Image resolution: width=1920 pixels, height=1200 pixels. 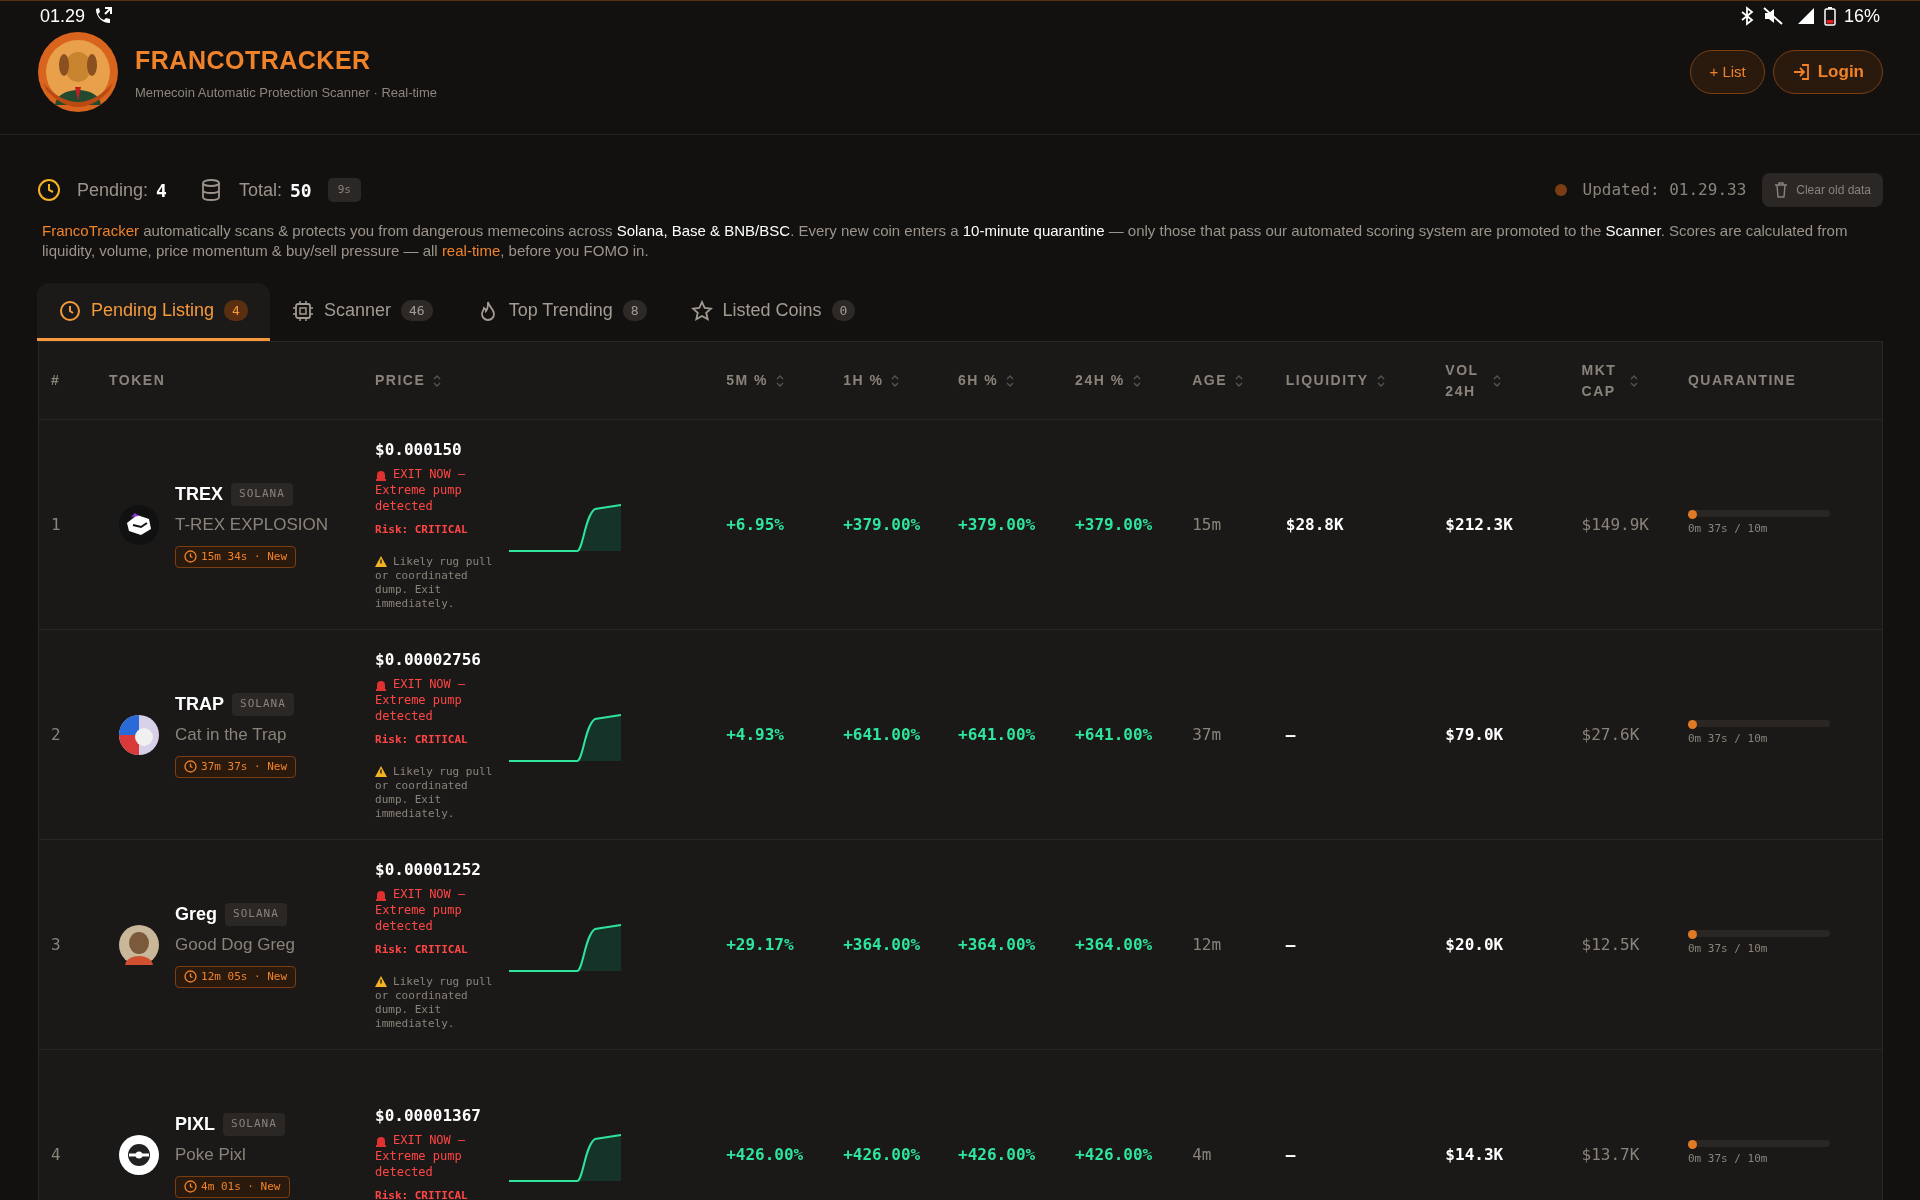 What do you see at coordinates (231, 735) in the screenshot?
I see `token-name: Cat in the Trap` at bounding box center [231, 735].